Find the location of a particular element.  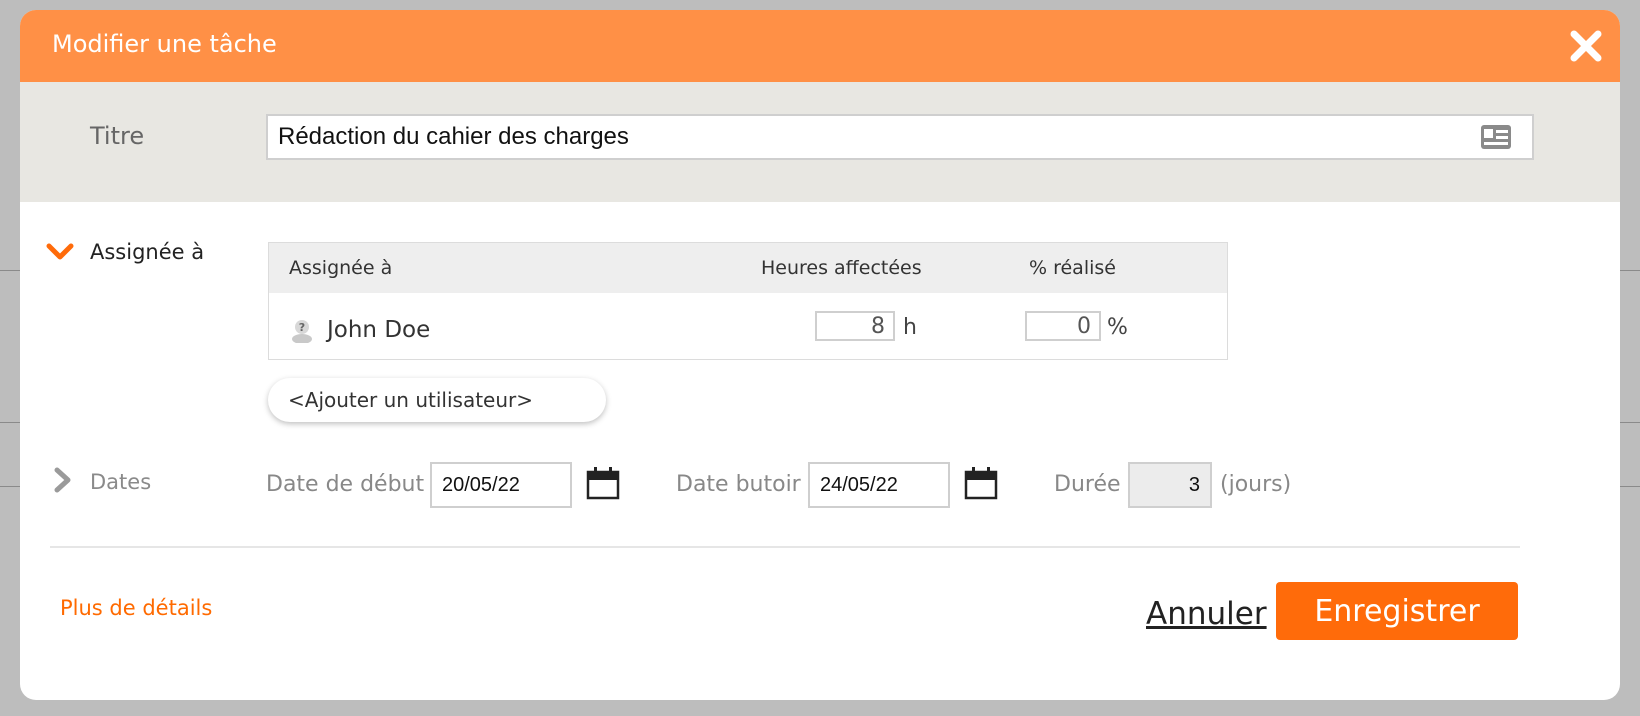

dates-section-label: Dates is located at coordinates (120, 482).